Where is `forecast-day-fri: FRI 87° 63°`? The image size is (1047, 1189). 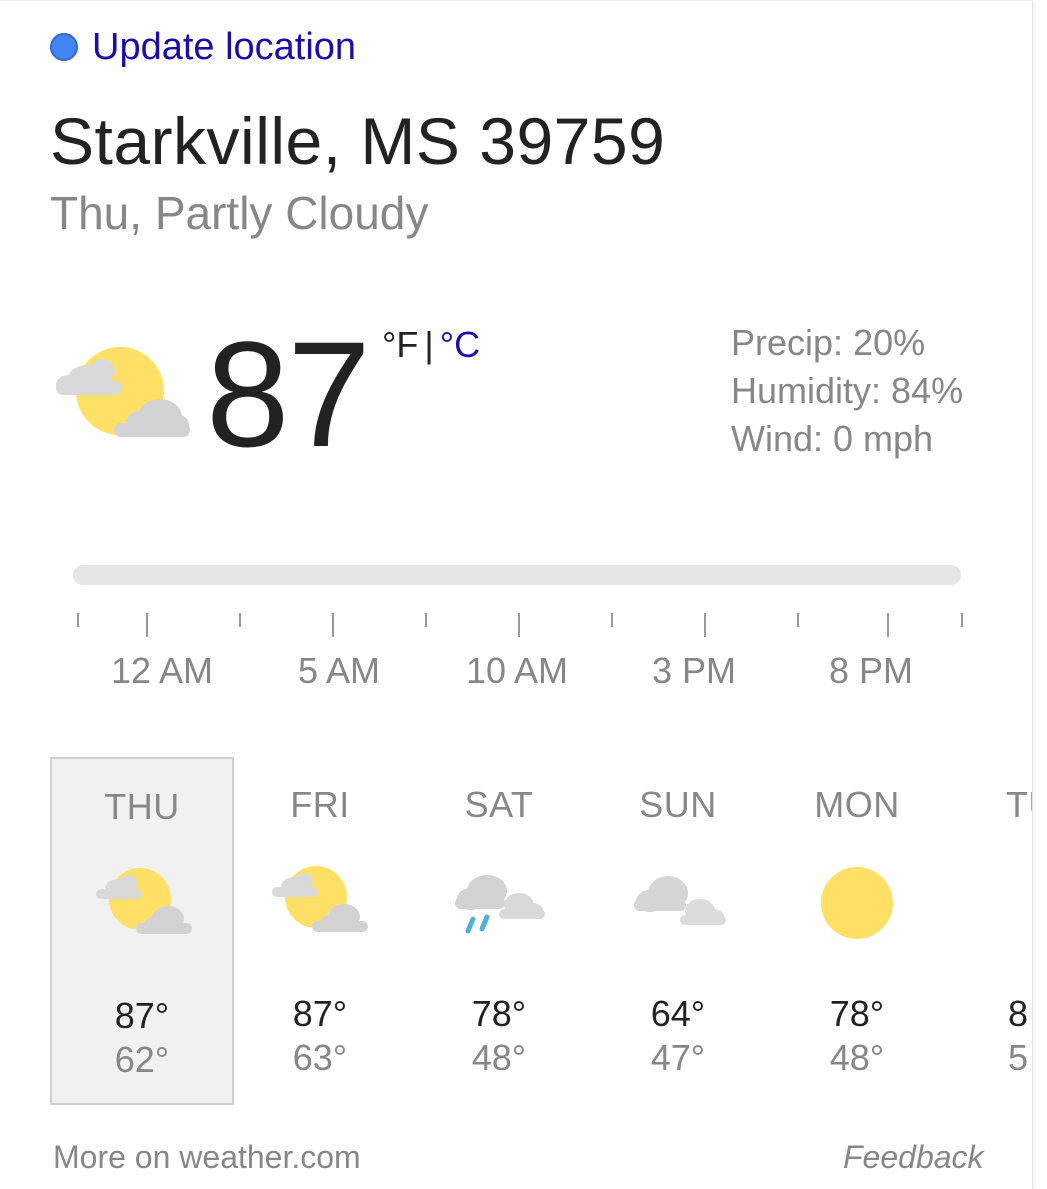 forecast-day-fri: FRI 87° 63° is located at coordinates (320, 931).